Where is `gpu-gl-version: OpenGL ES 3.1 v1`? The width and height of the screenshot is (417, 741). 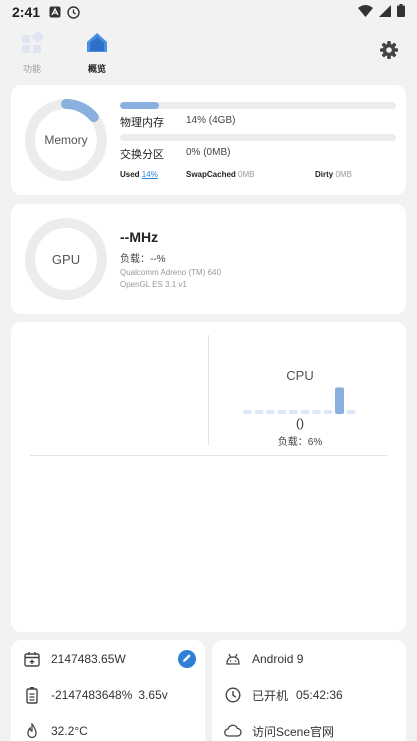 gpu-gl-version: OpenGL ES 3.1 v1 is located at coordinates (153, 284).